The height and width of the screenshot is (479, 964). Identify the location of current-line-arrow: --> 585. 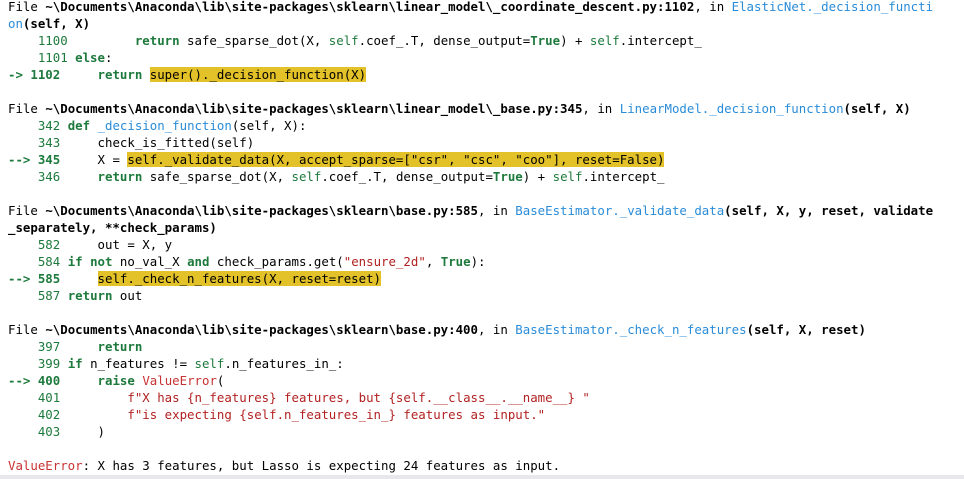
(38, 278).